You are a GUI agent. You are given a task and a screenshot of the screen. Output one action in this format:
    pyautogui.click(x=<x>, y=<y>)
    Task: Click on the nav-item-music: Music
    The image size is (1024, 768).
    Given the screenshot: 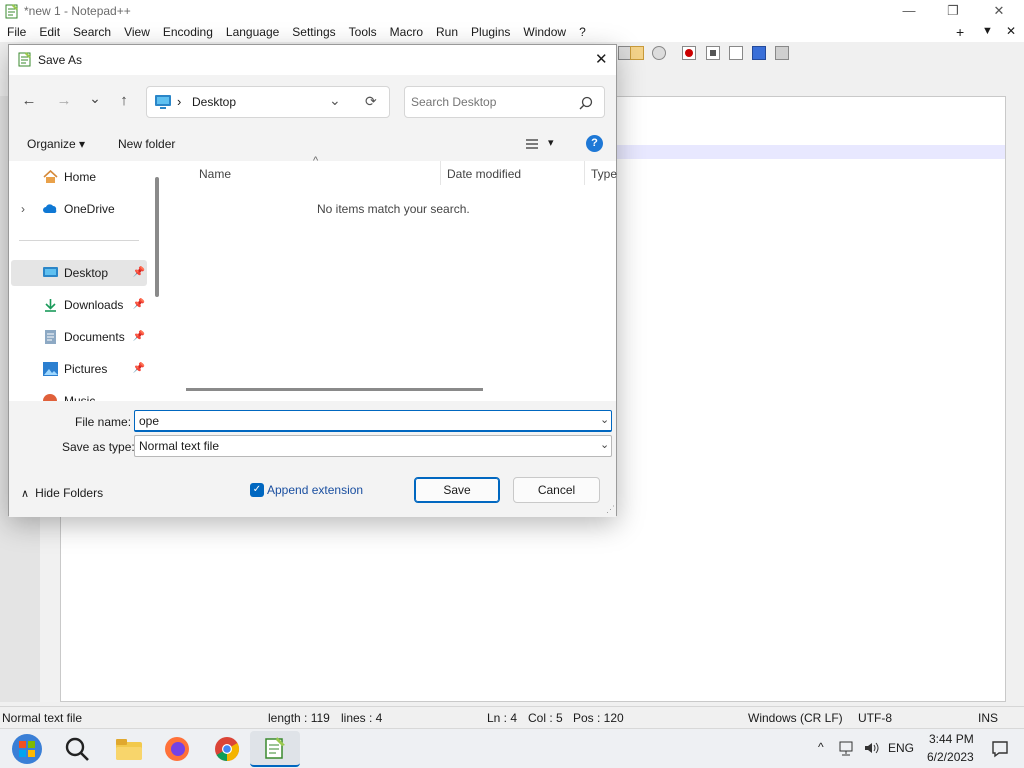 What is the action you would take?
    pyautogui.click(x=79, y=394)
    